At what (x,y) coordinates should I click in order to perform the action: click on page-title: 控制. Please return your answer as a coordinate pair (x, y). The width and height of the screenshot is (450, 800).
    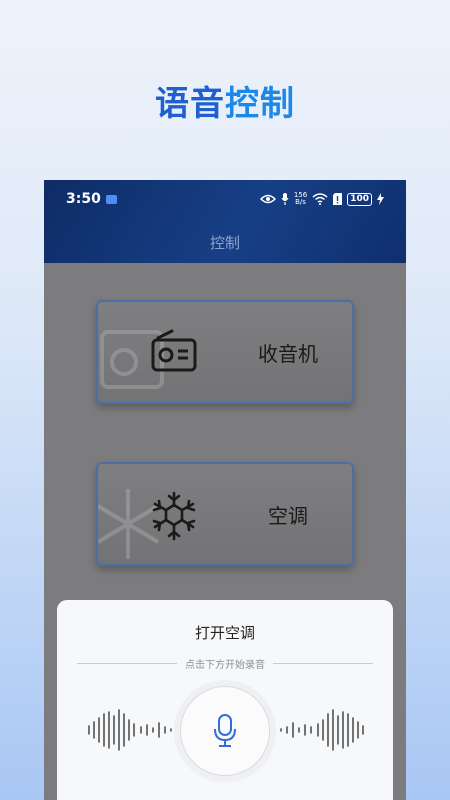
    Looking at the image, I should click on (224, 243).